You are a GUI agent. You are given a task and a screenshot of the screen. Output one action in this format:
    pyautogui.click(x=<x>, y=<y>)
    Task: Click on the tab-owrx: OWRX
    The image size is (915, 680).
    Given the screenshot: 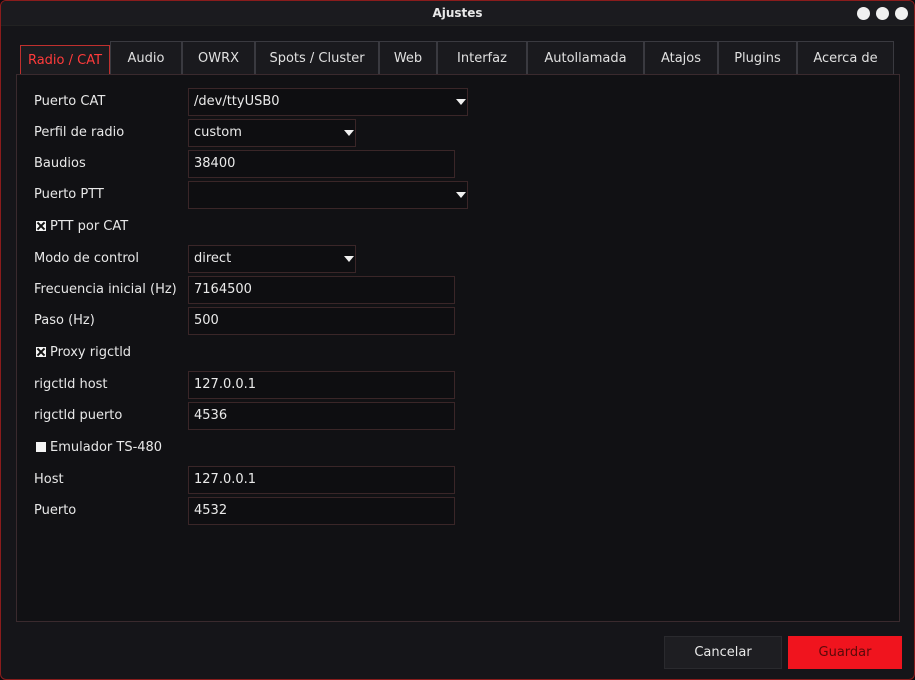 What is the action you would take?
    pyautogui.click(x=218, y=57)
    